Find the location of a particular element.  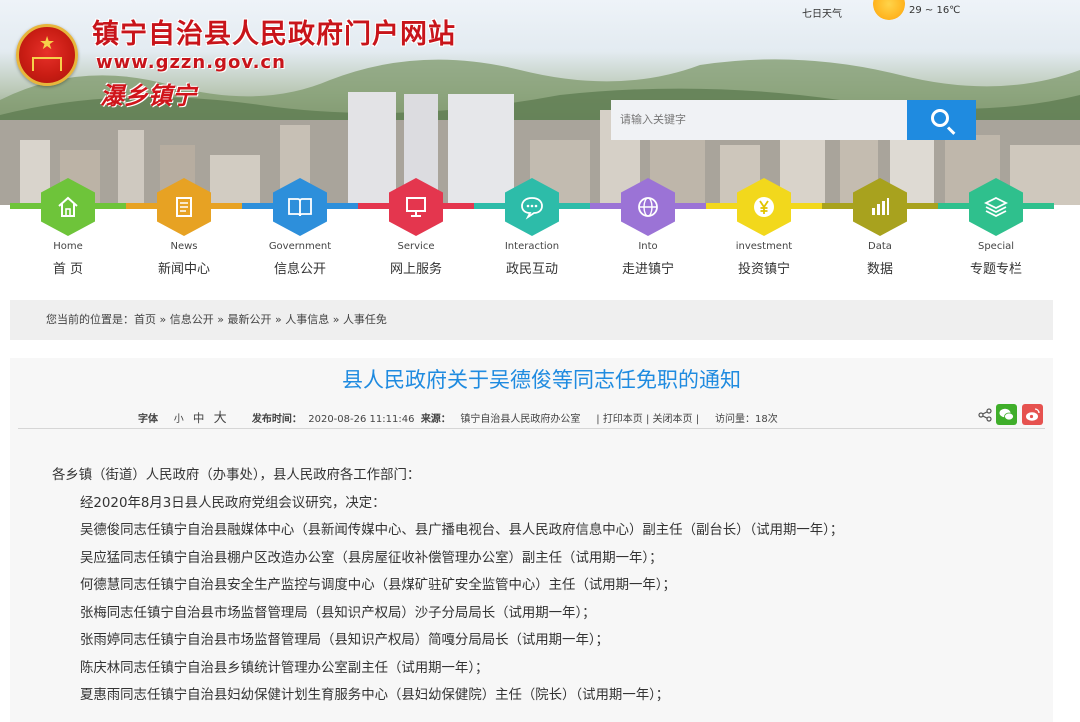

nav-label-en: Special is located at coordinates (996, 246).